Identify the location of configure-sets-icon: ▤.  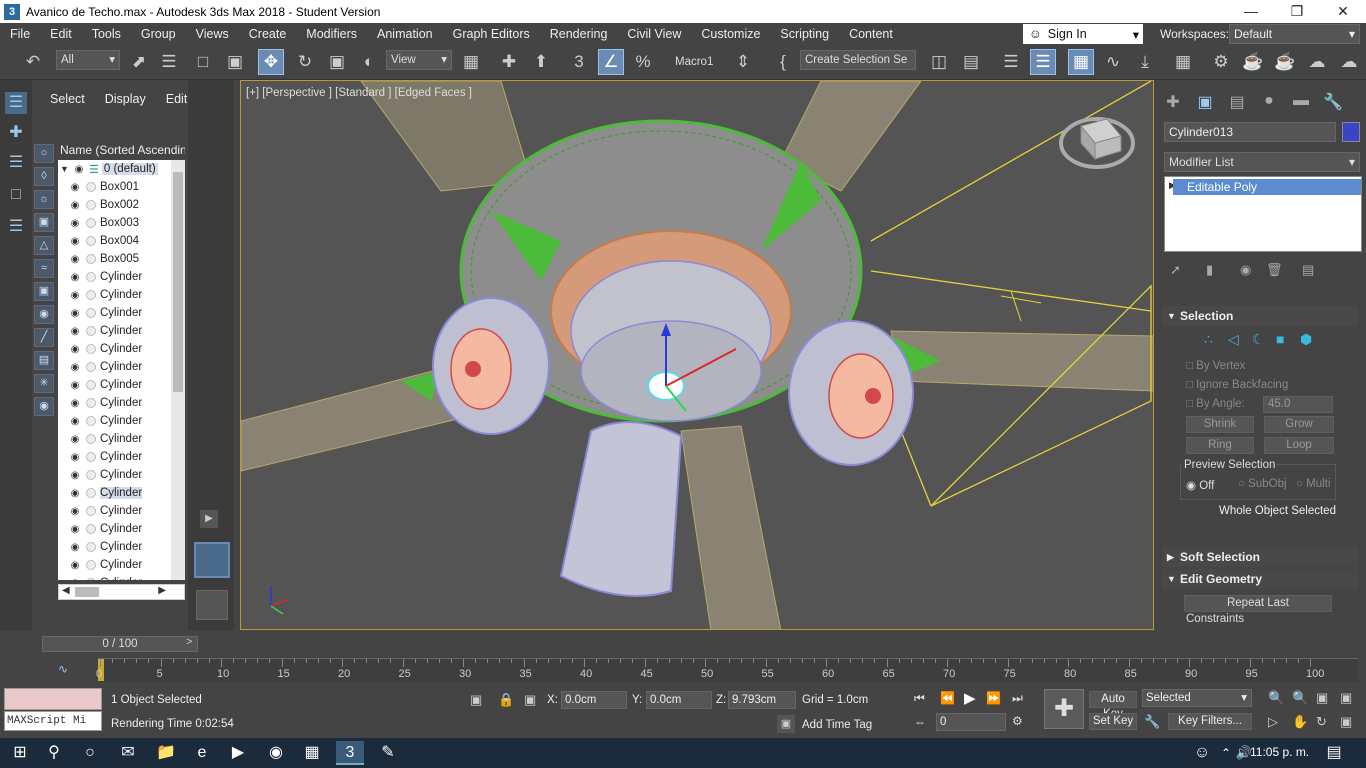
(1308, 270).